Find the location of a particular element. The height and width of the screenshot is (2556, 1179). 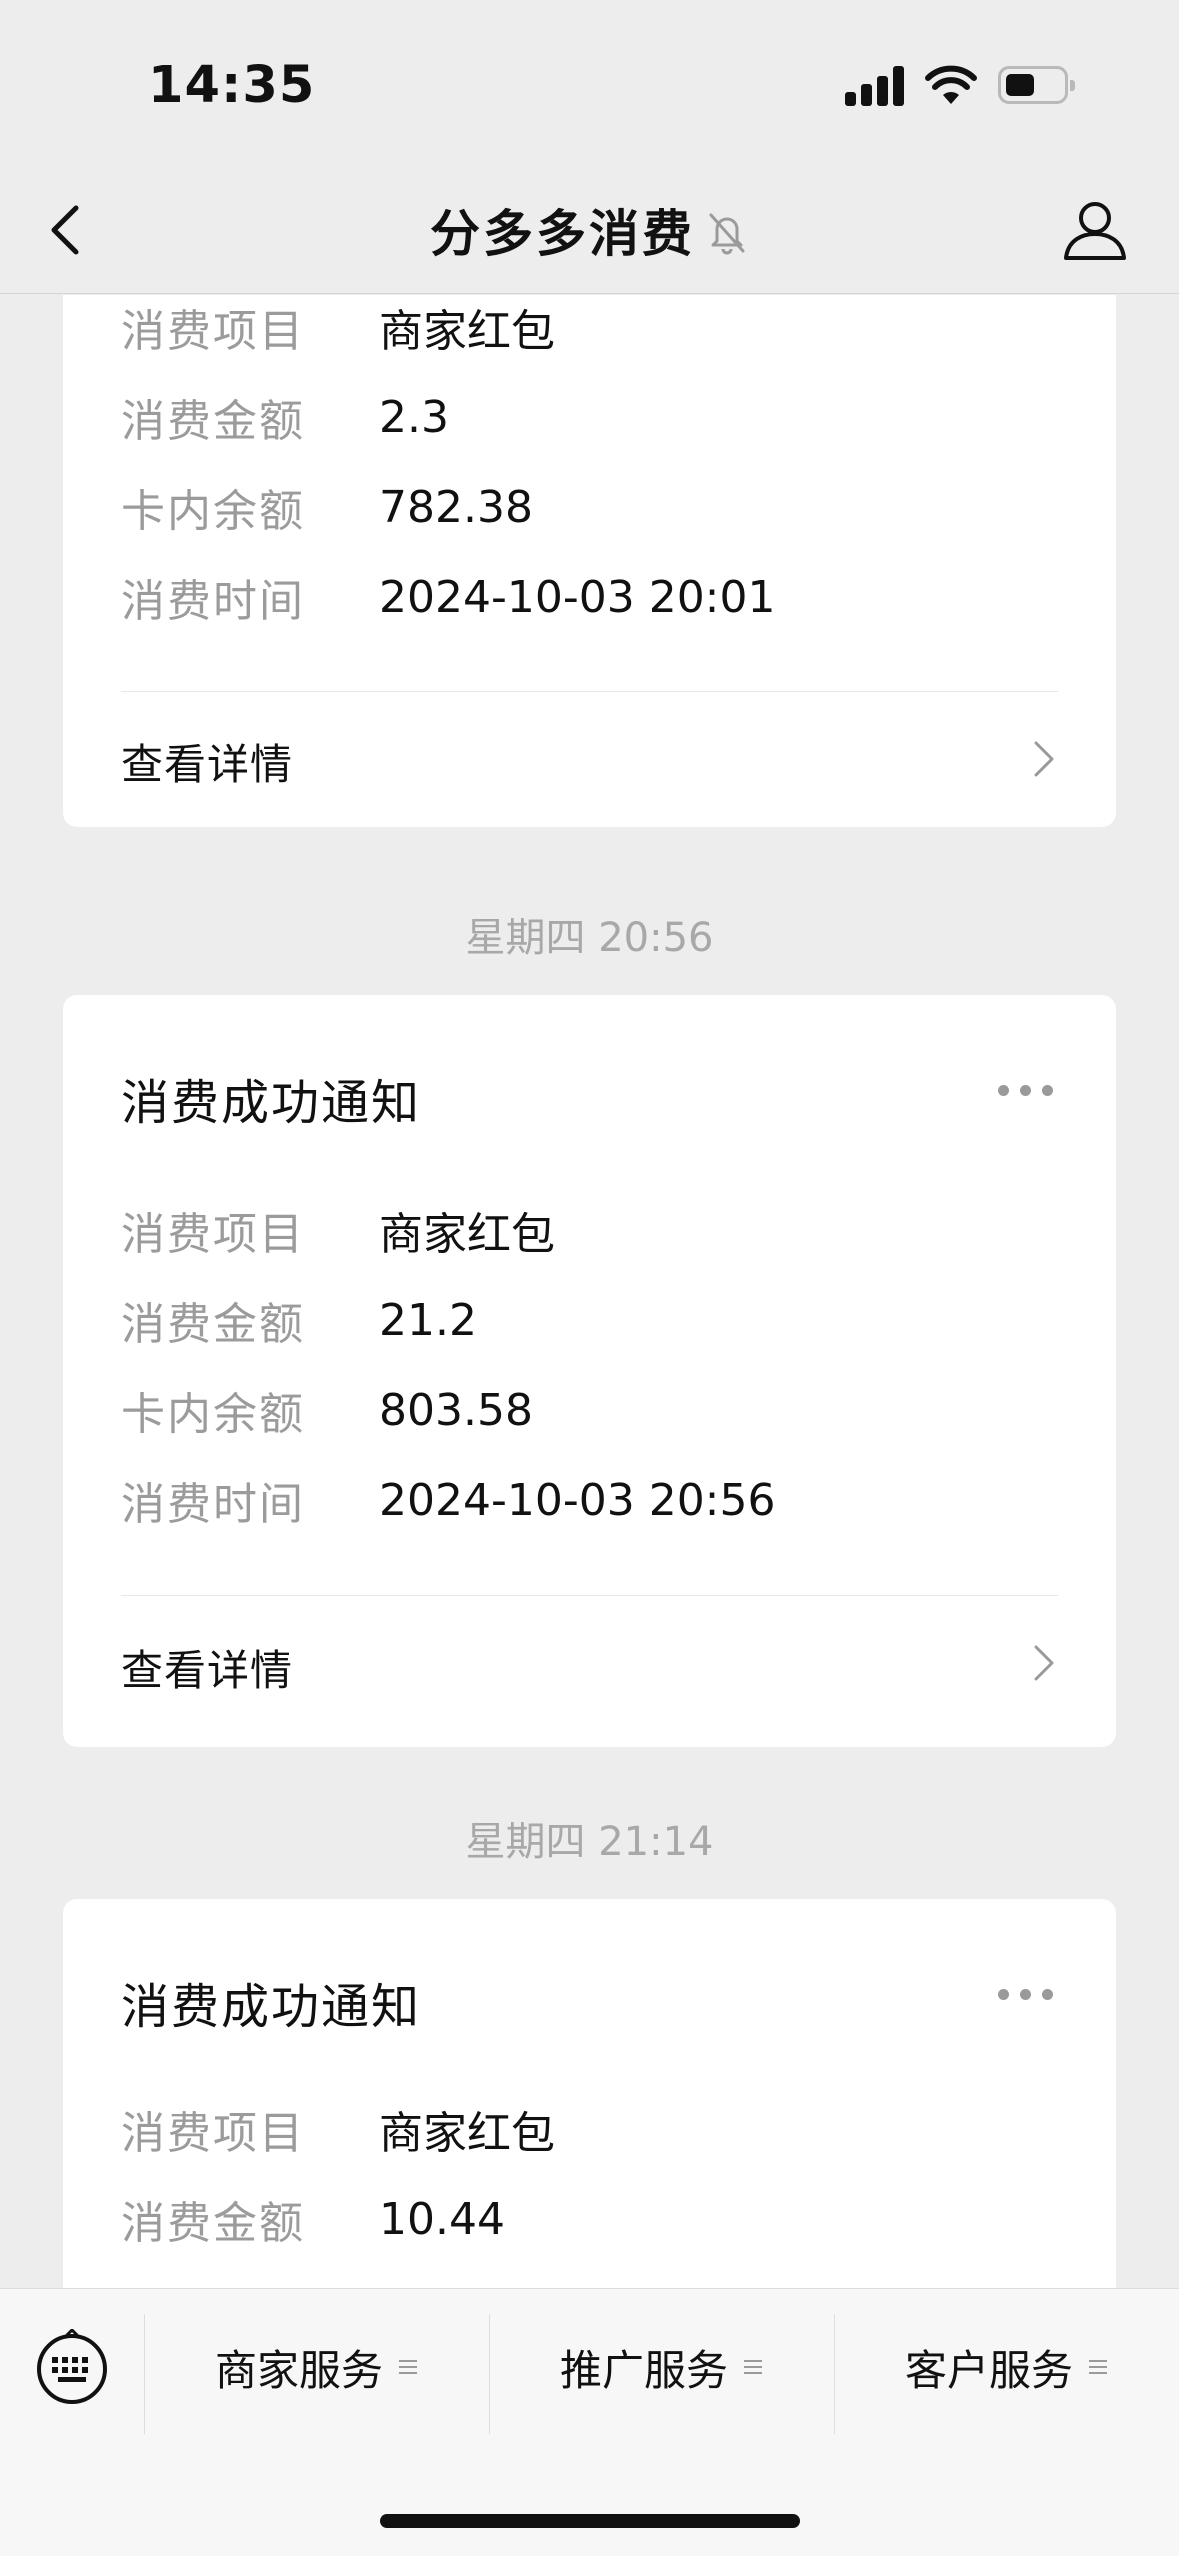

menu-merchant-services: 商家服务 is located at coordinates (317, 2367).